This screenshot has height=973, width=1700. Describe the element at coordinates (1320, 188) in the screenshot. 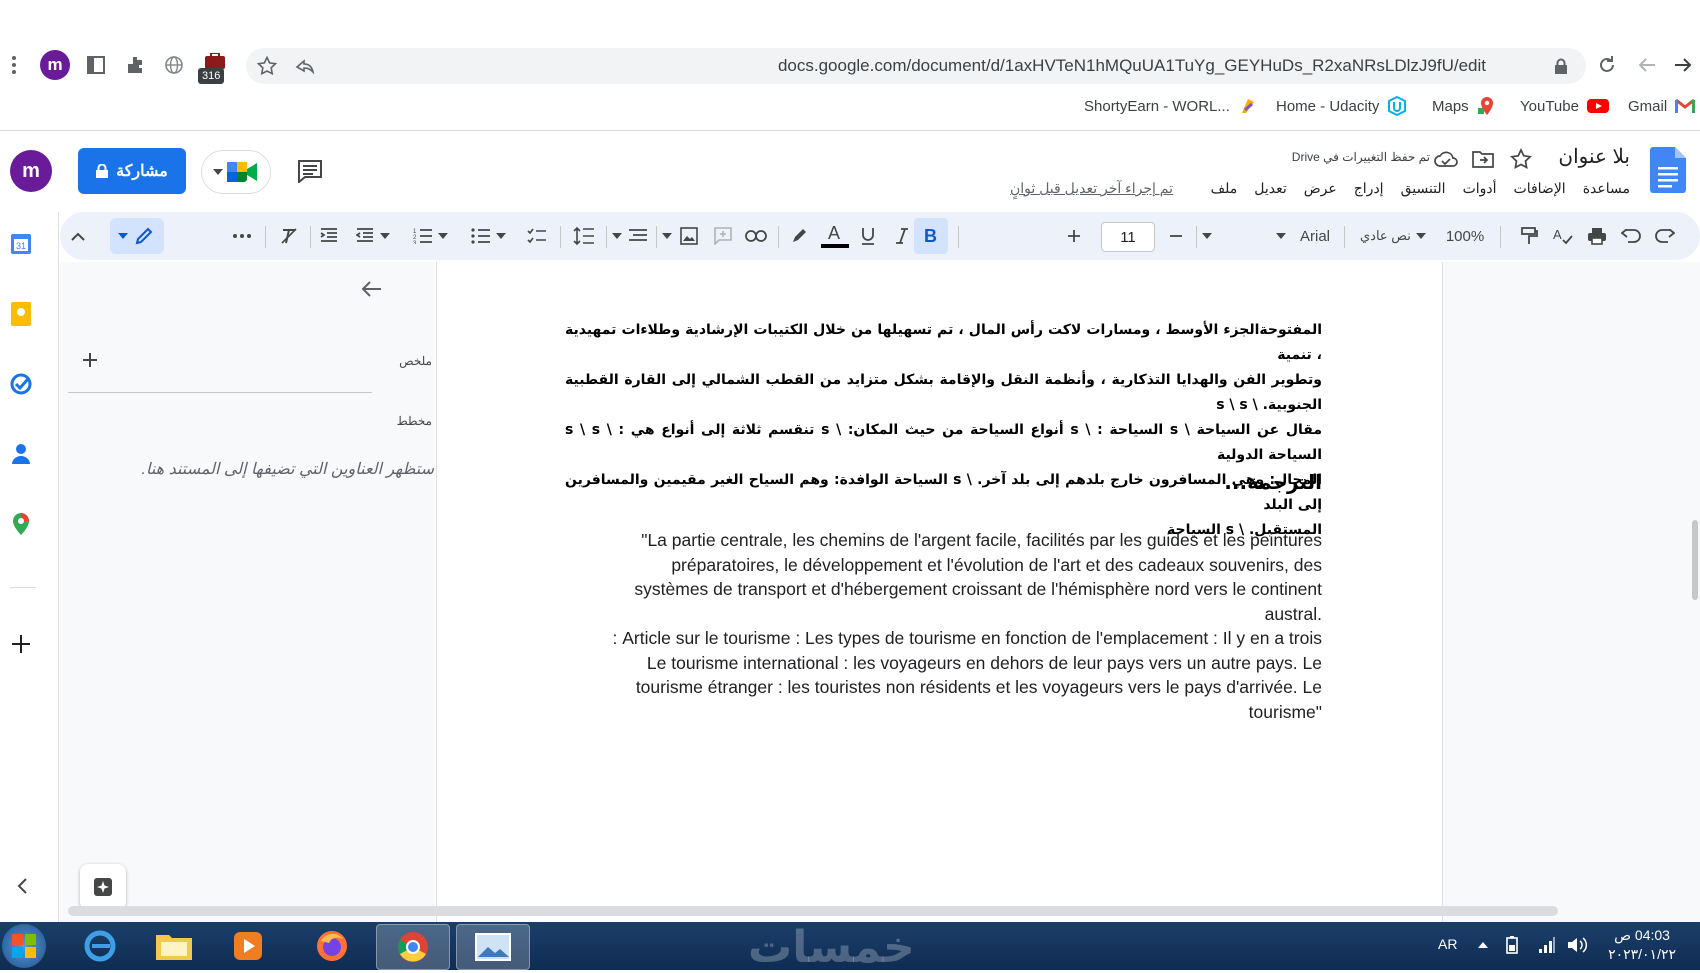

I see `menu-view: عرض` at that location.